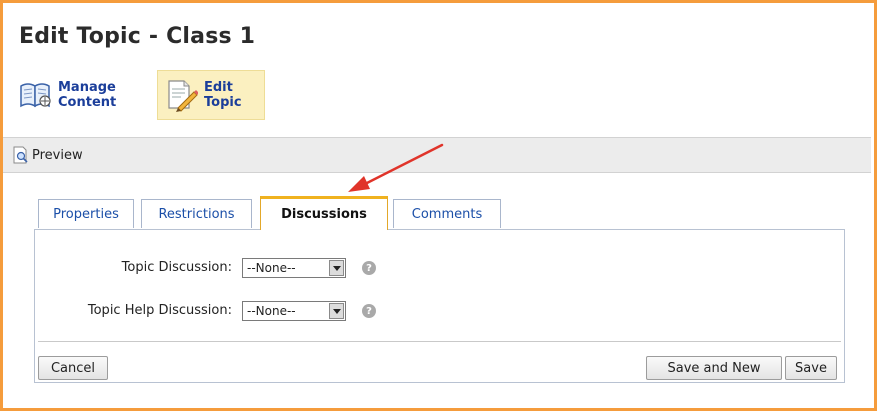  Describe the element at coordinates (447, 213) in the screenshot. I see `tab-comments: Comments` at that location.